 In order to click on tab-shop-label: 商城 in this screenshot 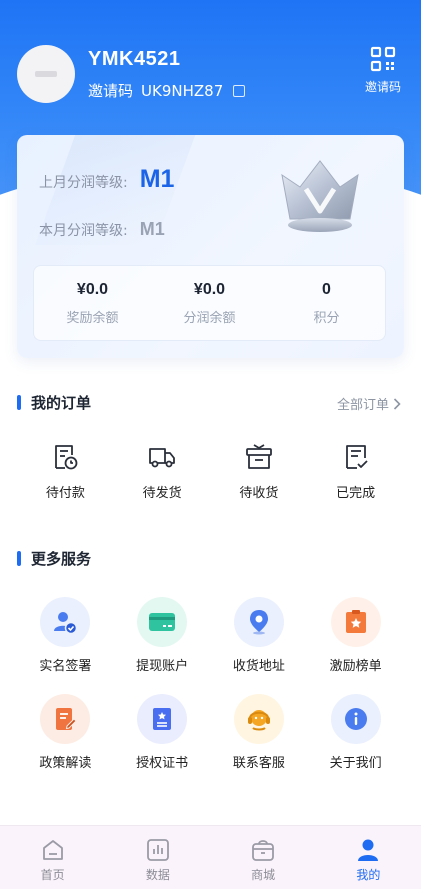, I will do `click(263, 875)`.